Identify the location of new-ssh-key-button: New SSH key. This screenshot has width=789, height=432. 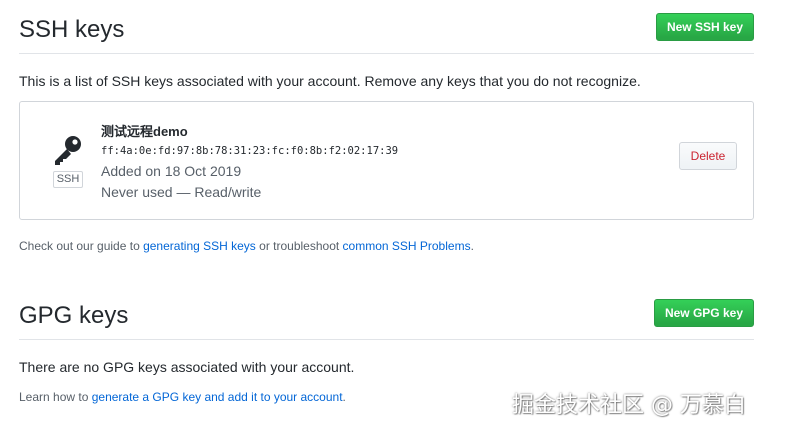
(704, 27).